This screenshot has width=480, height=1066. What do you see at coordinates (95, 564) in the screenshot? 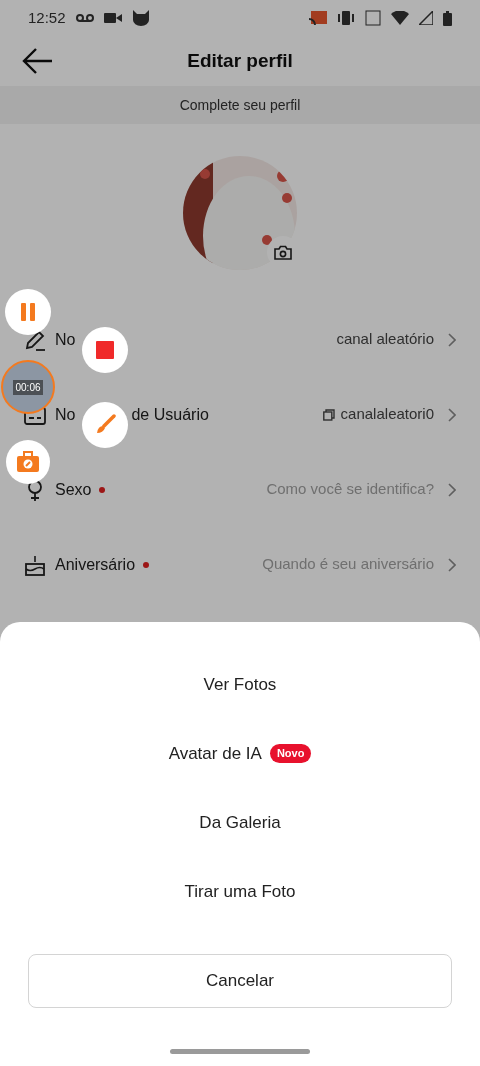
I see `row-label: Aniversário` at bounding box center [95, 564].